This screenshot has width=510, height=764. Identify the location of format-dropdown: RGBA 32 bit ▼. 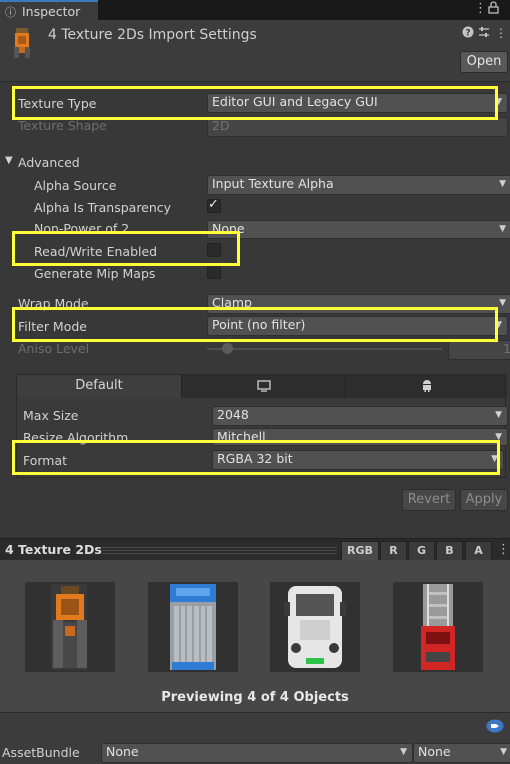
(358, 460).